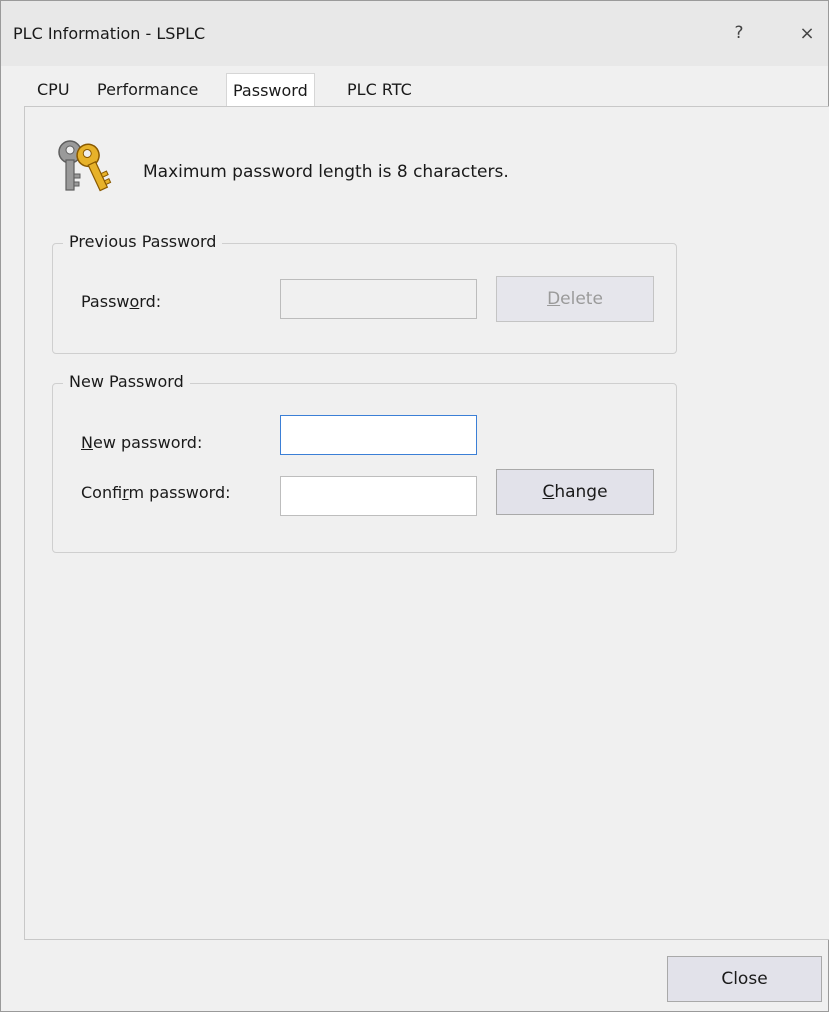 This screenshot has width=829, height=1012. Describe the element at coordinates (147, 442) in the screenshot. I see `label-text: ew password:` at that location.